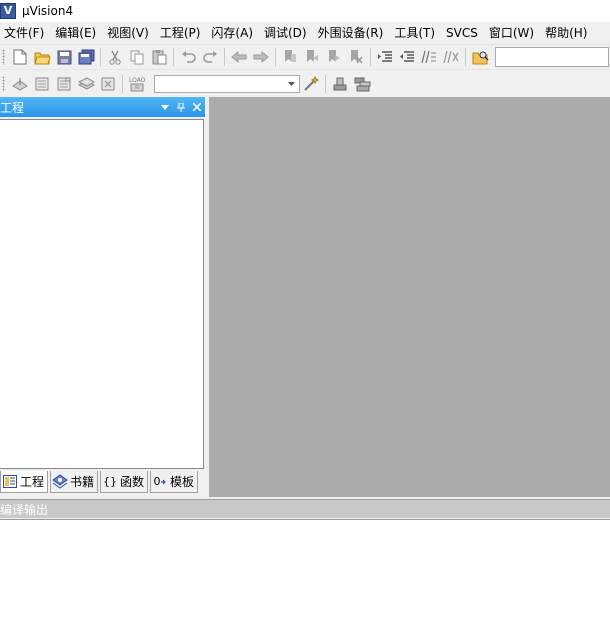  Describe the element at coordinates (305, 508) in the screenshot. I see `build-output-header: 编译输出` at that location.